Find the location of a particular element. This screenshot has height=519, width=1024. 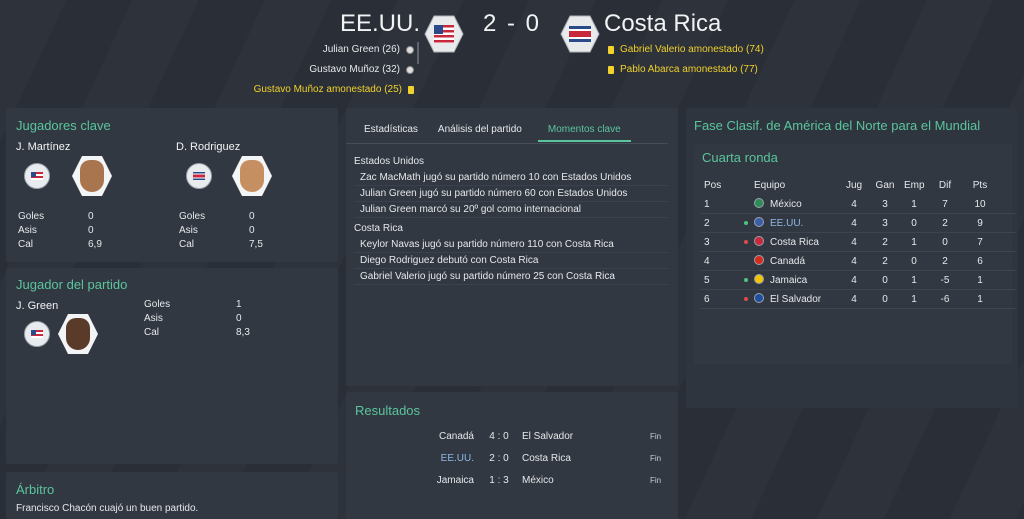

cell-team: Costa Rica is located at coordinates (786, 242).